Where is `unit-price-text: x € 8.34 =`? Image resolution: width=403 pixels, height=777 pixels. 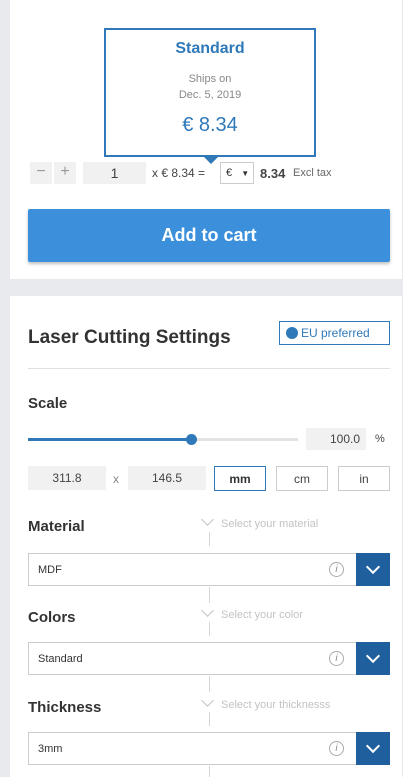 unit-price-text: x € 8.34 = is located at coordinates (179, 173).